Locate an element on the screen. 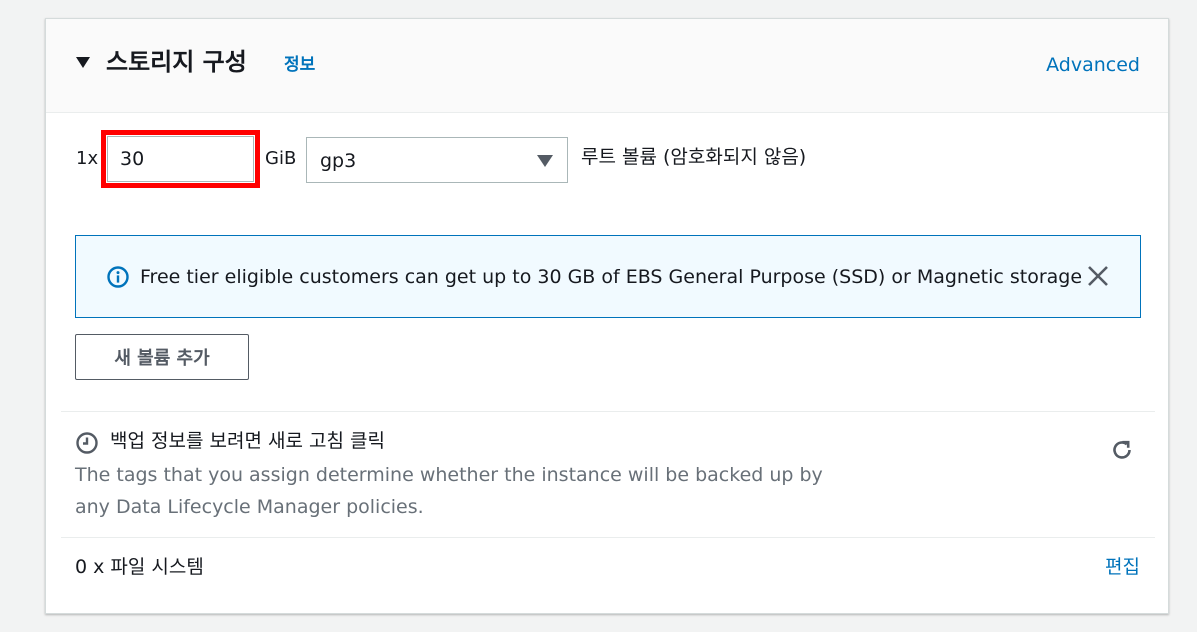 The width and height of the screenshot is (1197, 632). backup-info-title: 백업 정보를 보려면 새로 고침 클릭 is located at coordinates (247, 441).